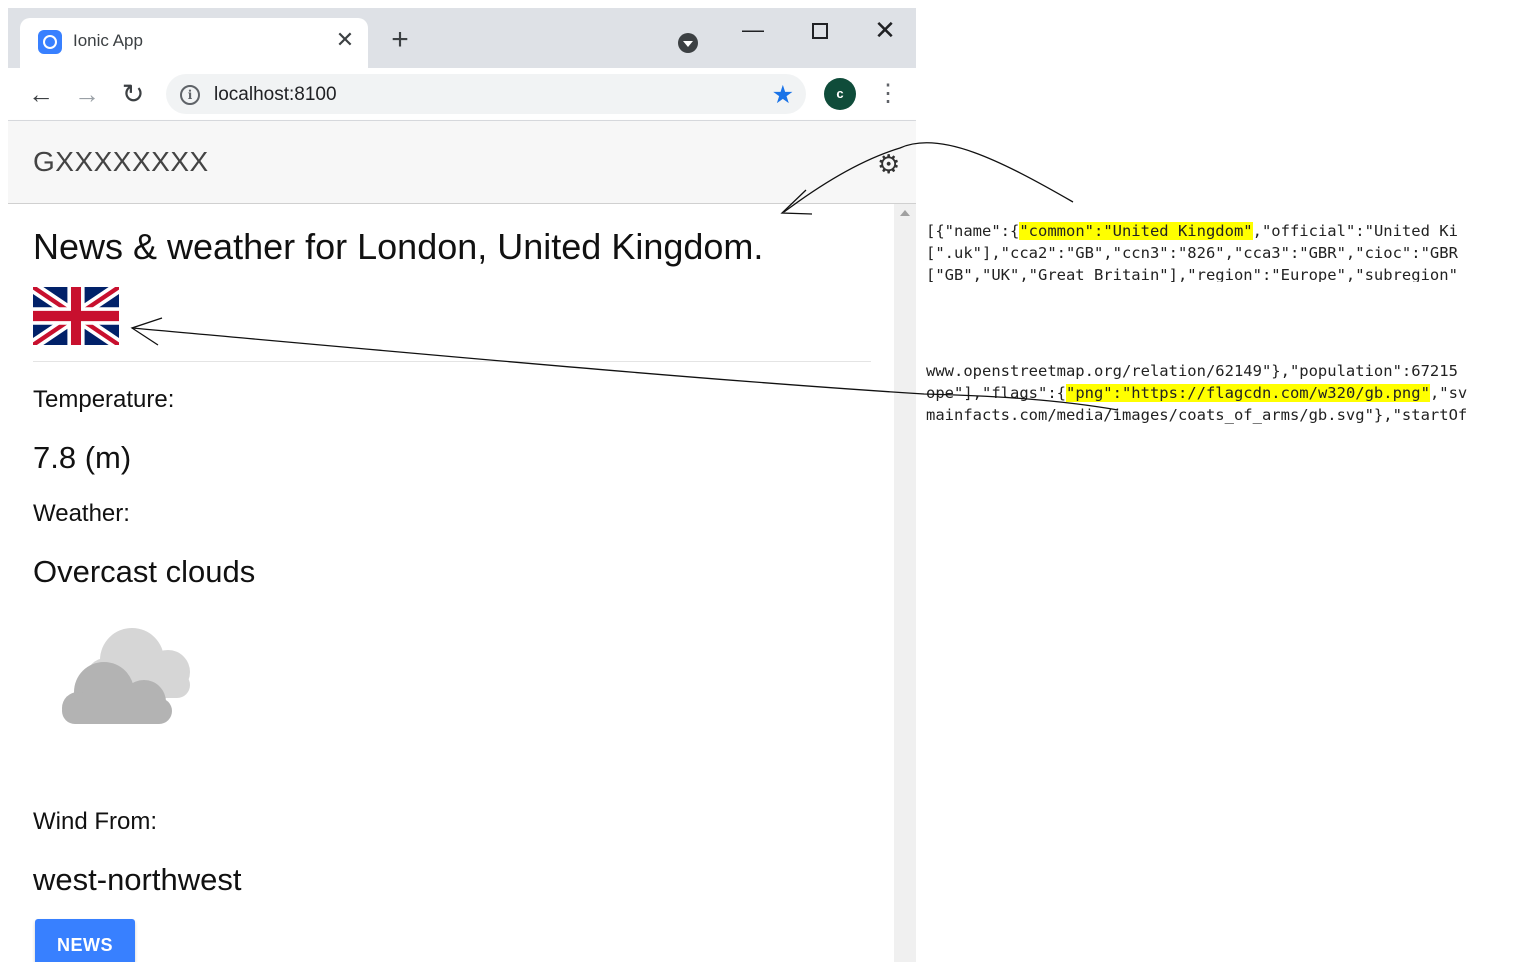 Image resolution: width=1524 pixels, height=962 pixels. What do you see at coordinates (783, 95) in the screenshot?
I see `star-icon: ★` at bounding box center [783, 95].